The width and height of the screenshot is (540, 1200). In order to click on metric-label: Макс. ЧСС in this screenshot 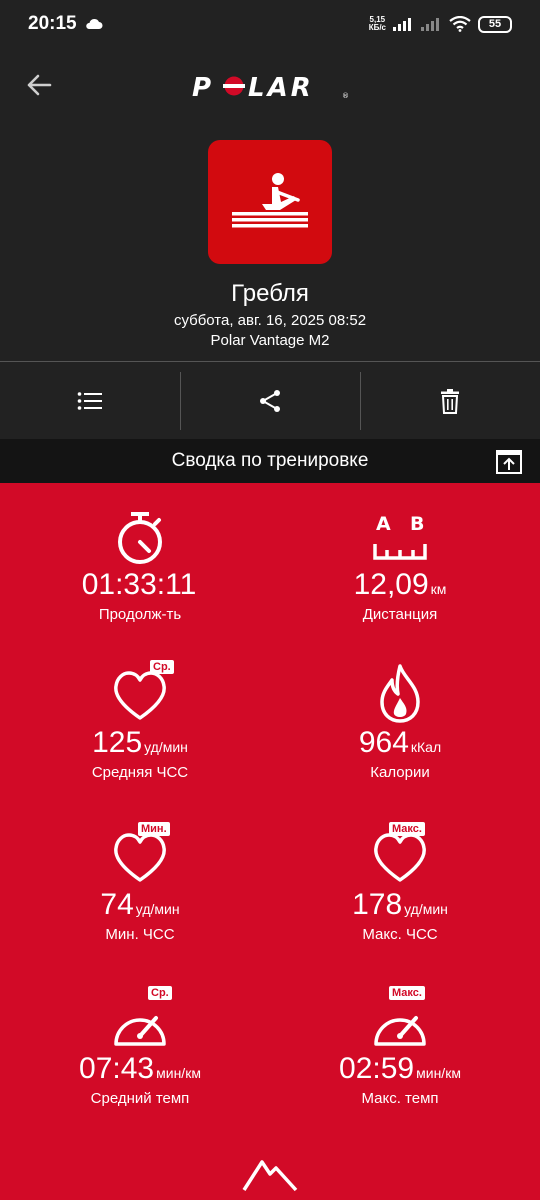, I will do `click(400, 934)`.